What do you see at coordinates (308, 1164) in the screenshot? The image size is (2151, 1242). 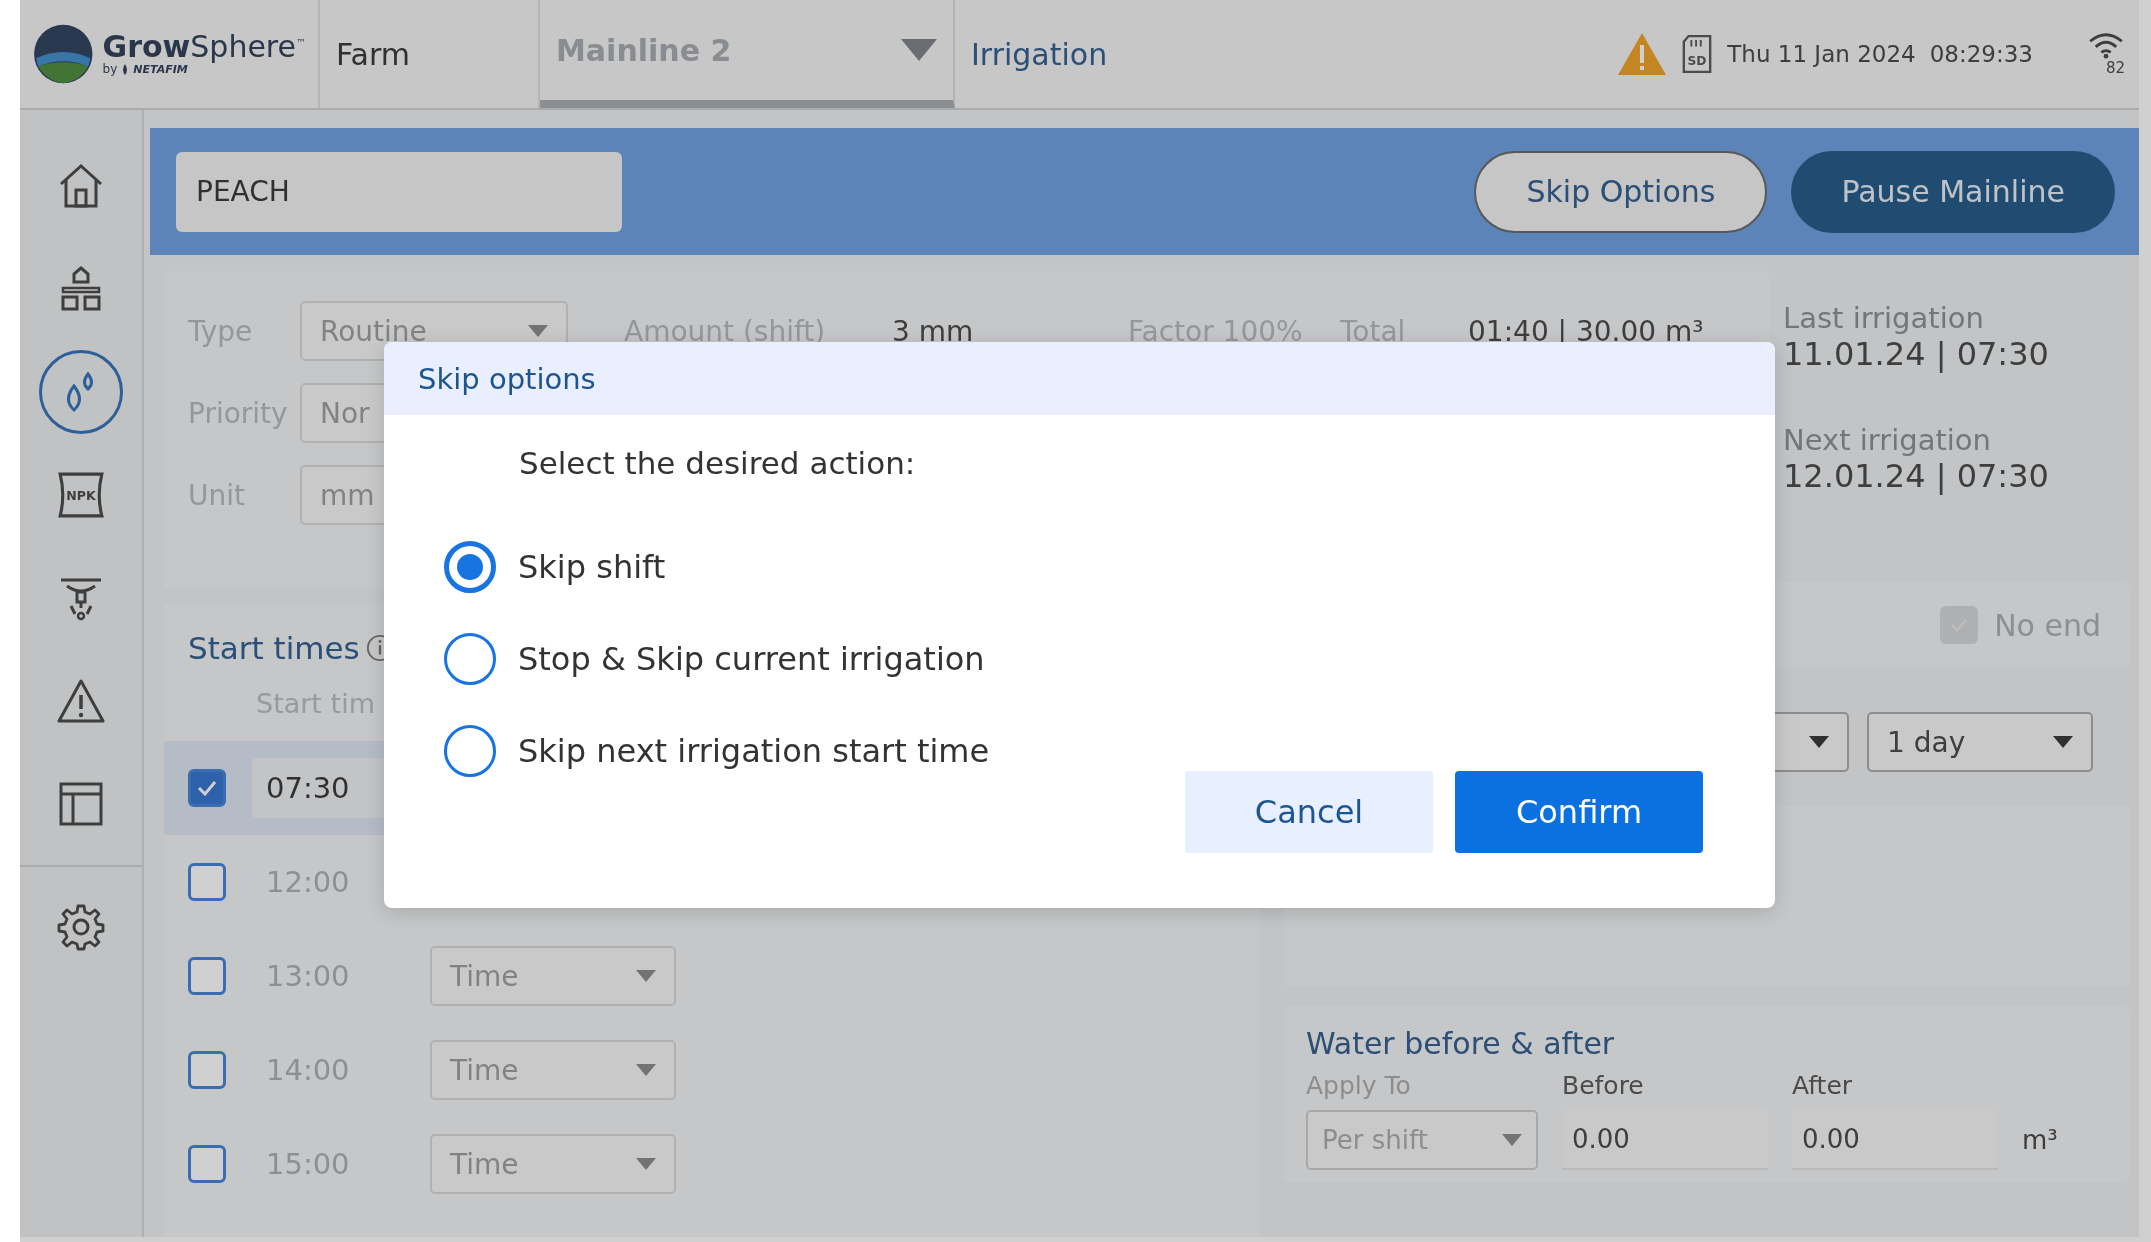 I see `start-time-value: 15:00` at bounding box center [308, 1164].